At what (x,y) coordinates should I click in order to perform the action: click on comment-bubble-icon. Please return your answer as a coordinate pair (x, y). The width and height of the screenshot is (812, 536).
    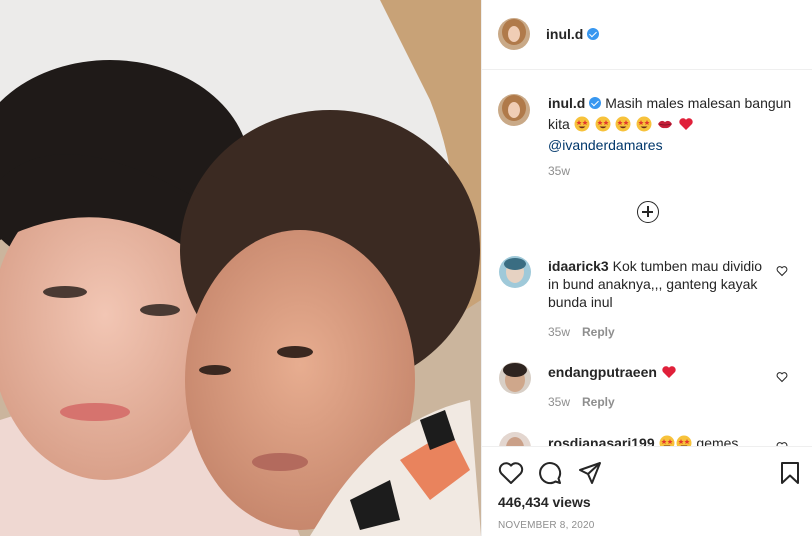
    Looking at the image, I should click on (550, 473).